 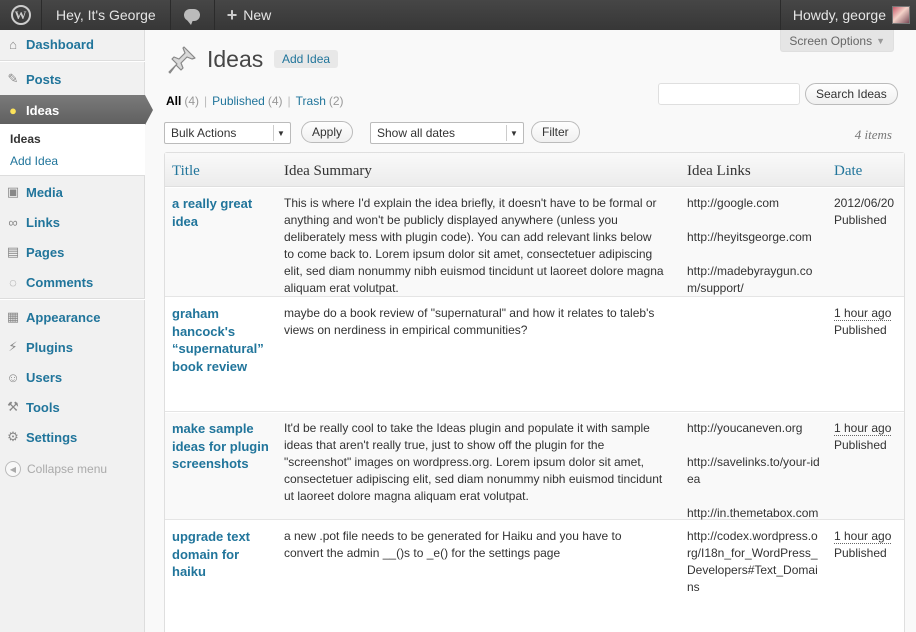 What do you see at coordinates (754, 237) in the screenshot?
I see `idea-link: http://heyitsgeorge.com` at bounding box center [754, 237].